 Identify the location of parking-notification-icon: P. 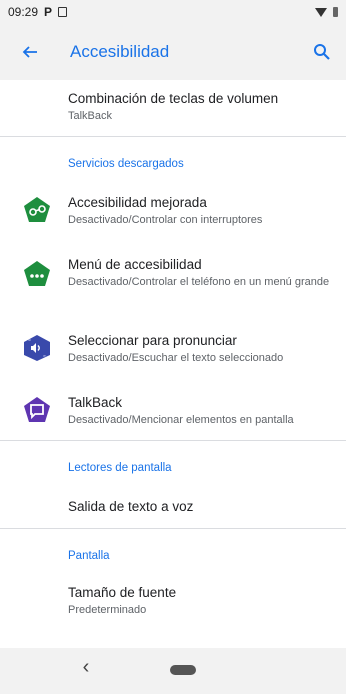
(48, 12).